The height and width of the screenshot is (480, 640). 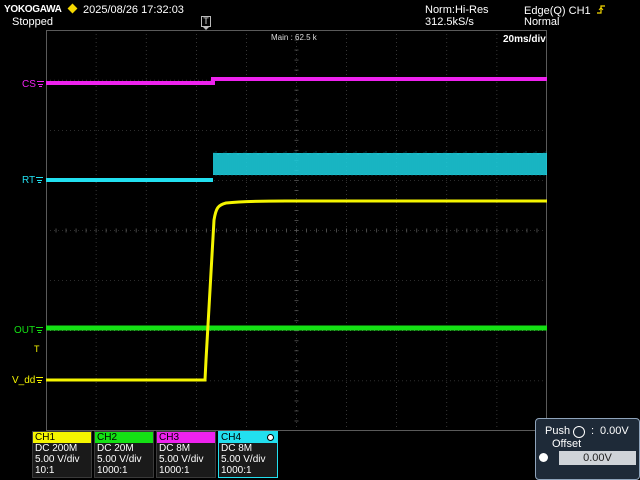 I want to click on channel-box-ch2: CH2 DC 20M 5.00 V/div 1000:1, so click(x=124, y=454).